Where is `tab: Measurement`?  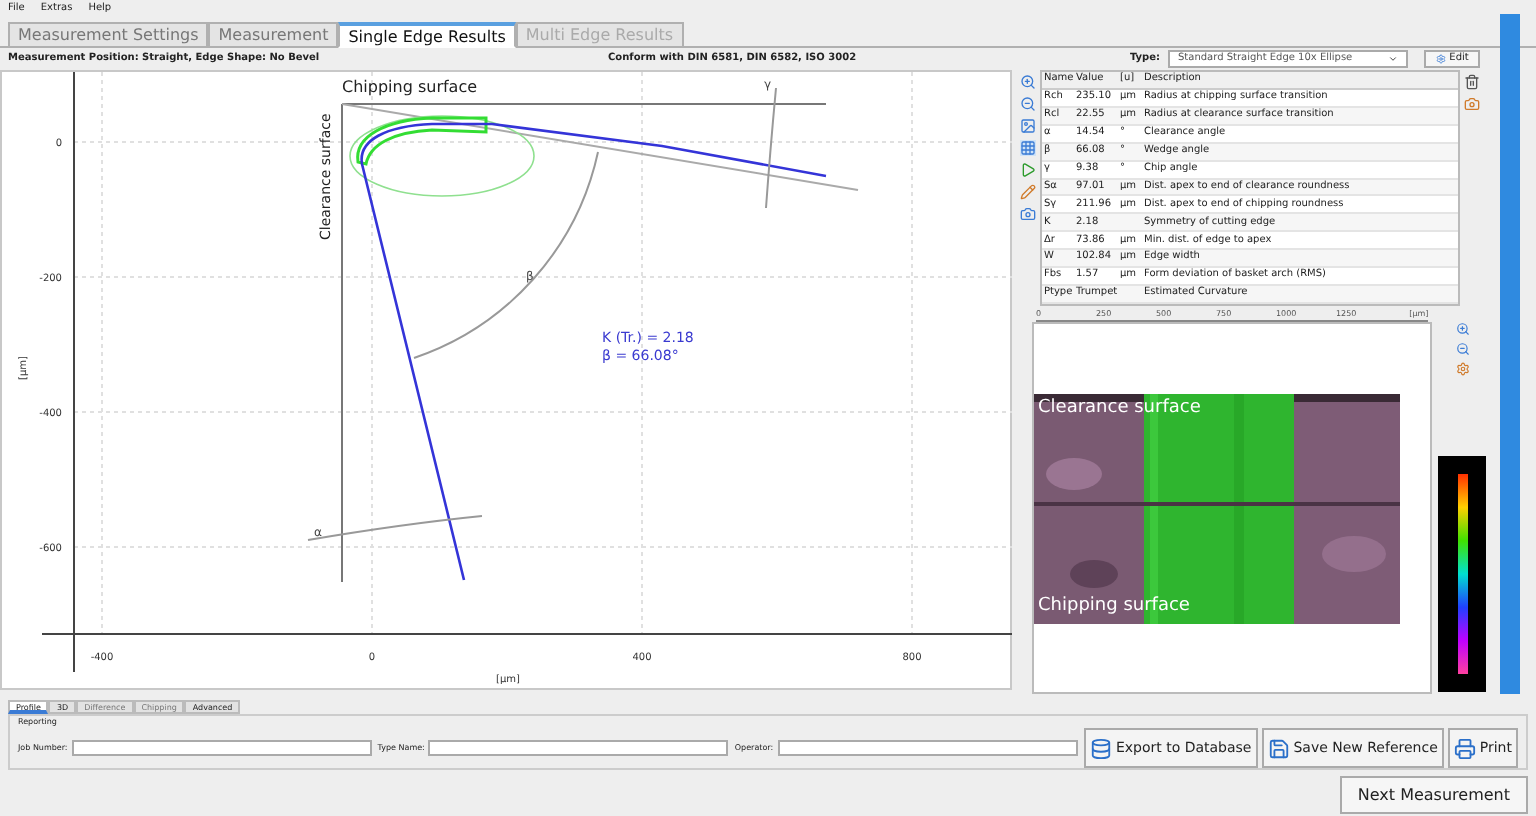
tab: Measurement is located at coordinates (273, 35).